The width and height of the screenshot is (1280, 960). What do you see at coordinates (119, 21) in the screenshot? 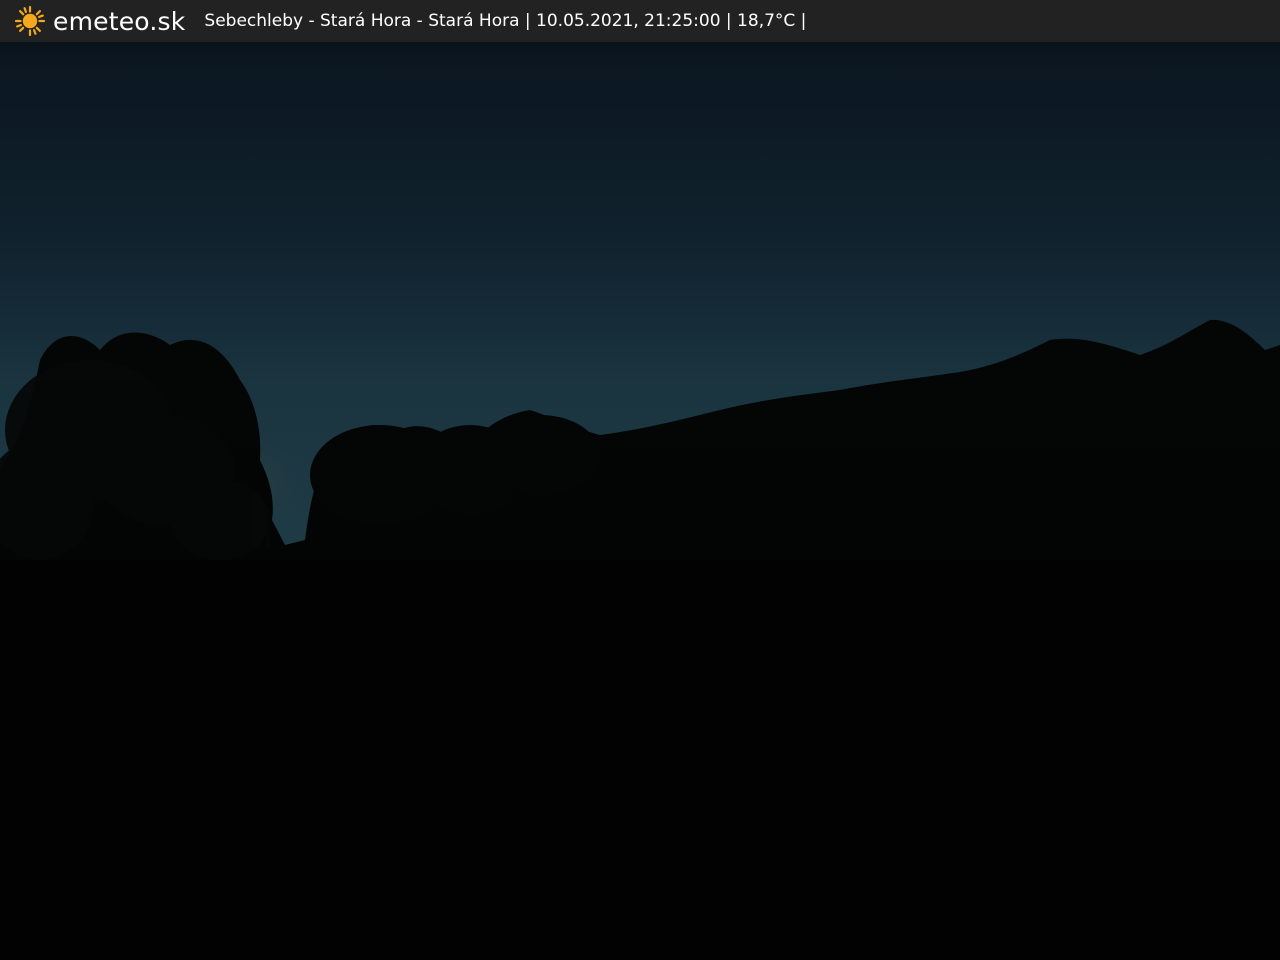
I see `brand-name: emeteo.sk` at bounding box center [119, 21].